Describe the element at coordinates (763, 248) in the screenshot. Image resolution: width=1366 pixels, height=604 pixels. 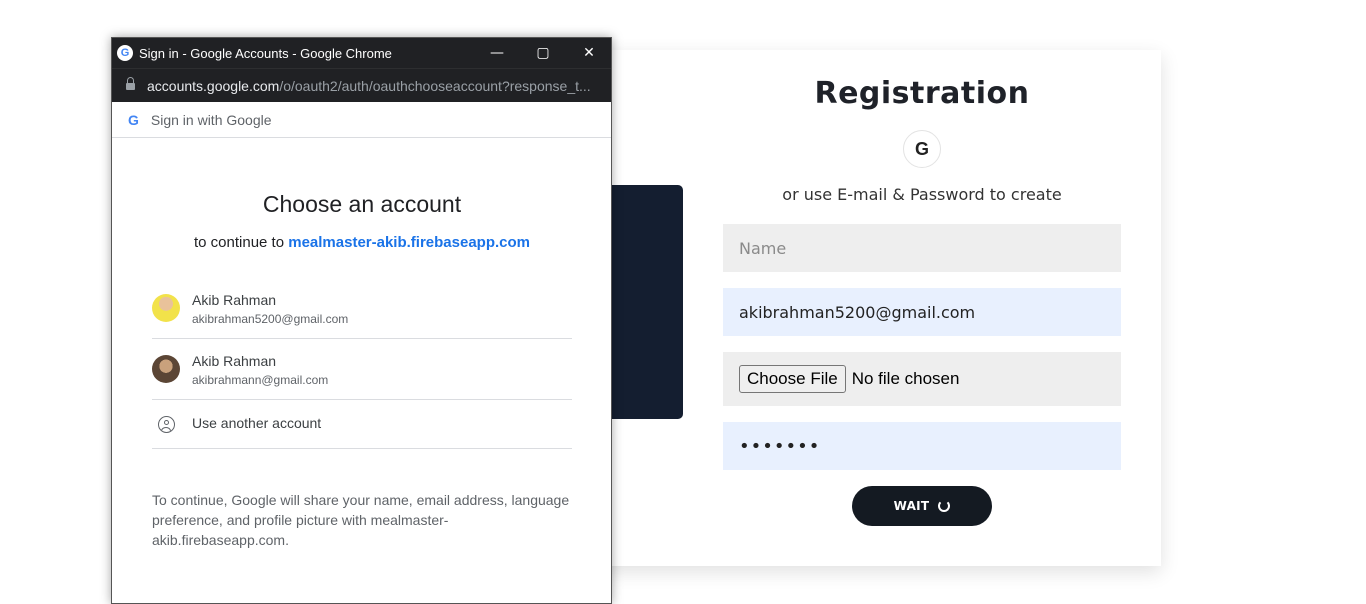
I see `name-placeholder: Name` at that location.